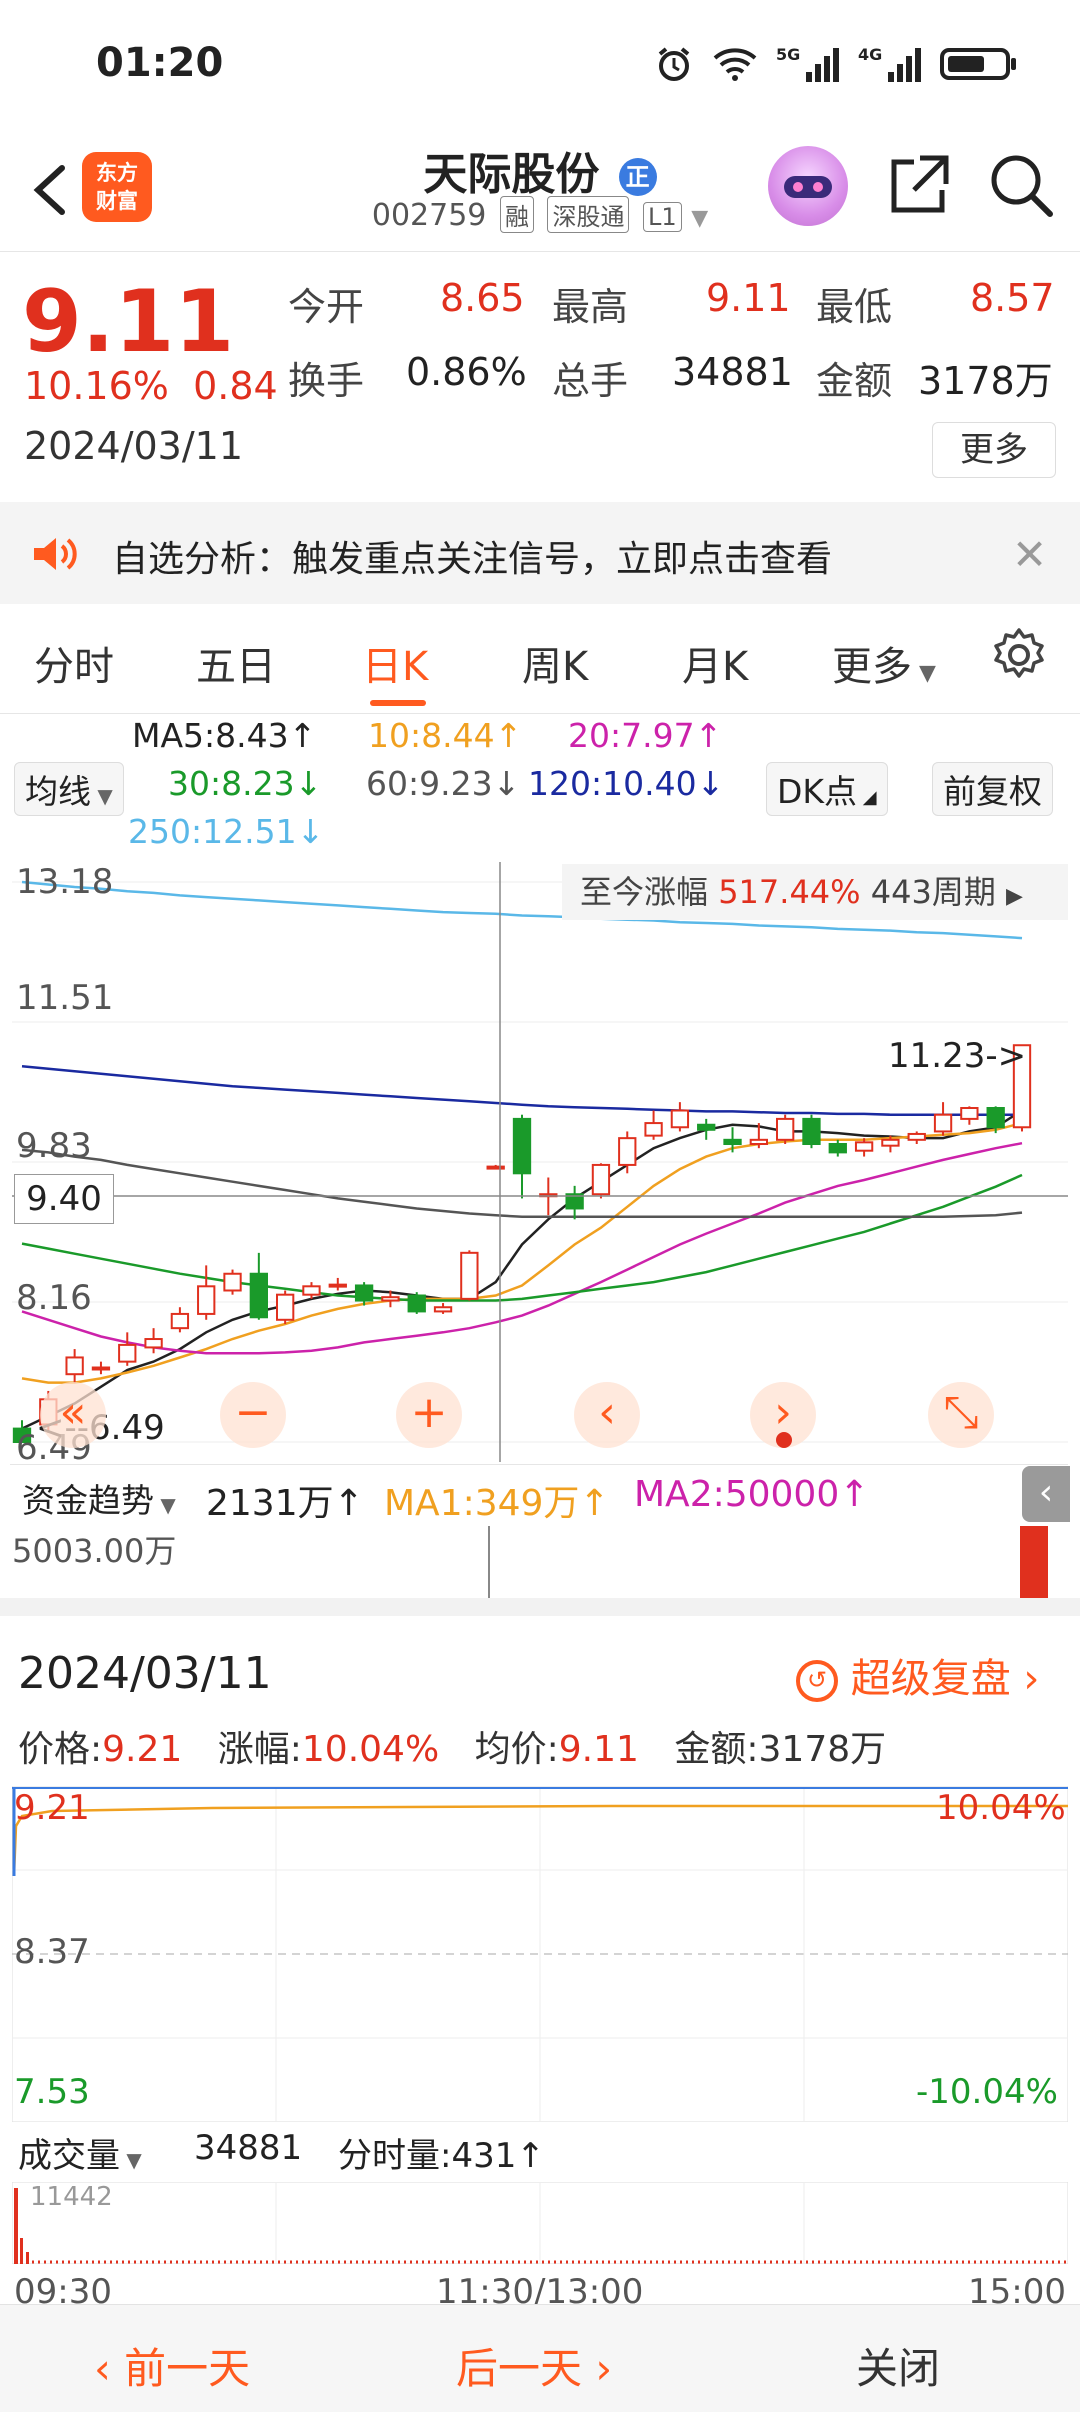  Describe the element at coordinates (395, 663) in the screenshot. I see `tab-daily-k: 日K` at that location.